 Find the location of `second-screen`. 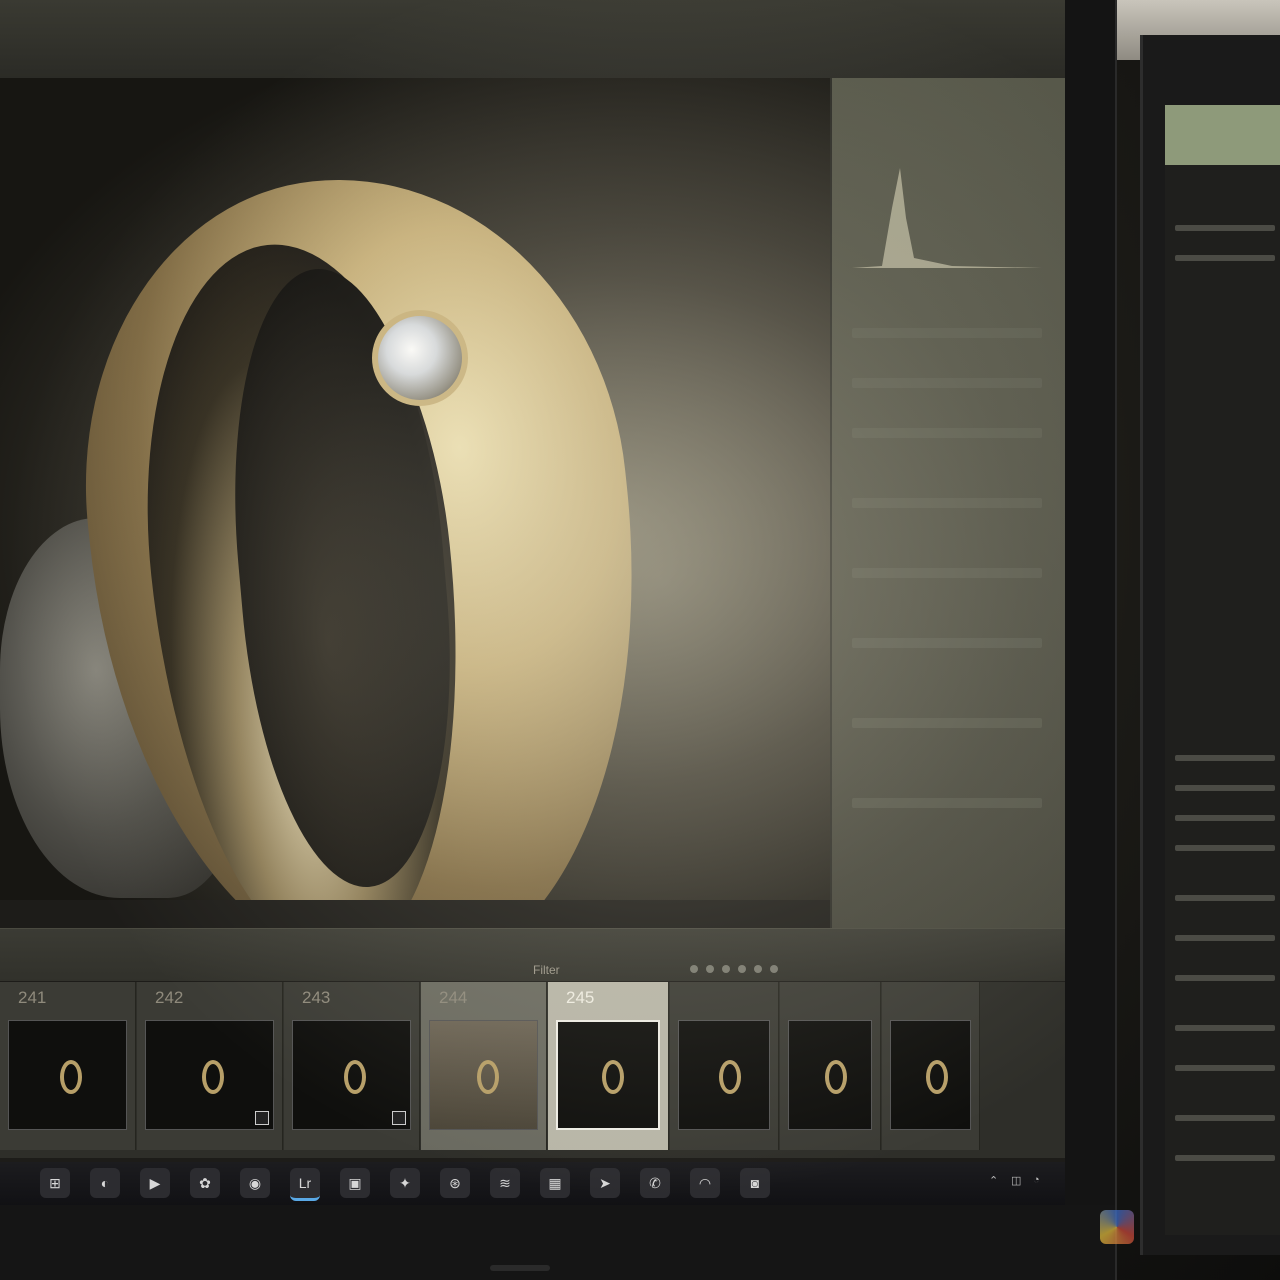

second-screen is located at coordinates (1222, 670).